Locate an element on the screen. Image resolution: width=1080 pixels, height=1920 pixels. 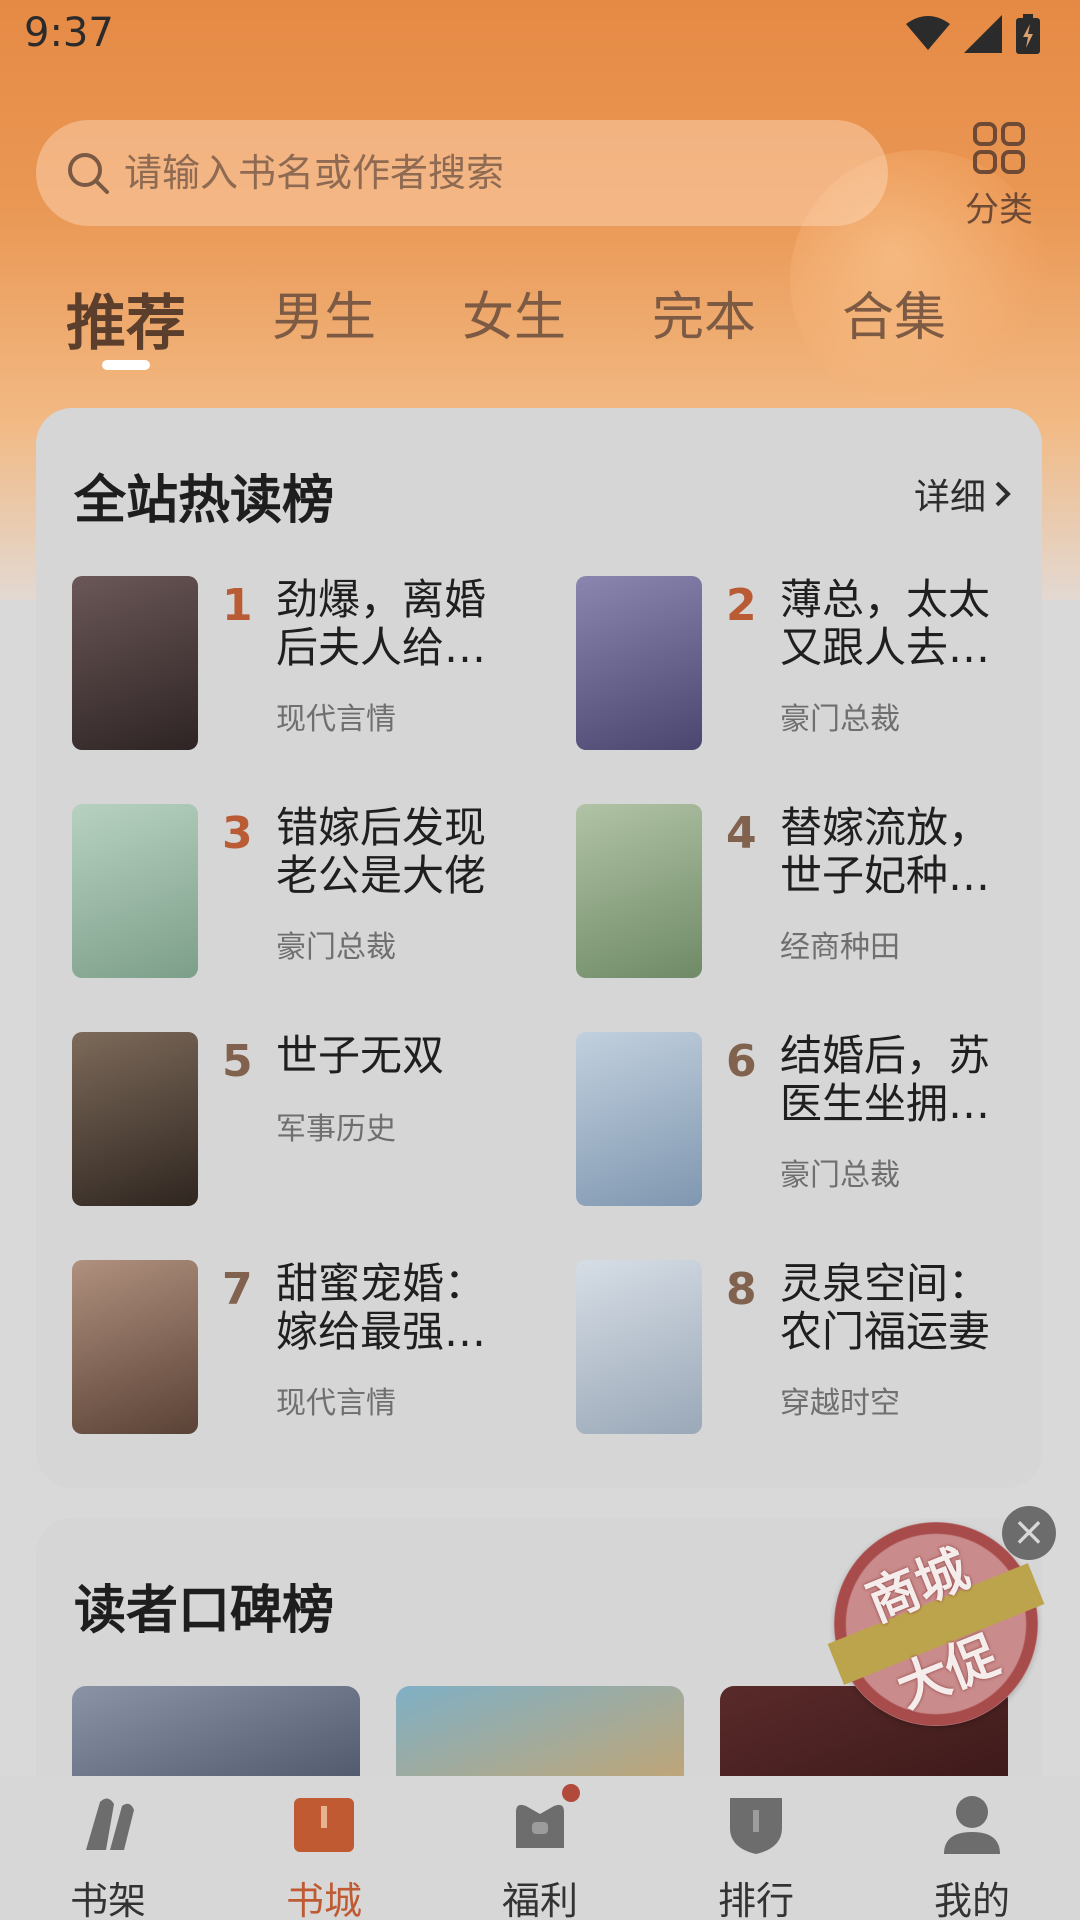
wifi-icon is located at coordinates (928, 33).